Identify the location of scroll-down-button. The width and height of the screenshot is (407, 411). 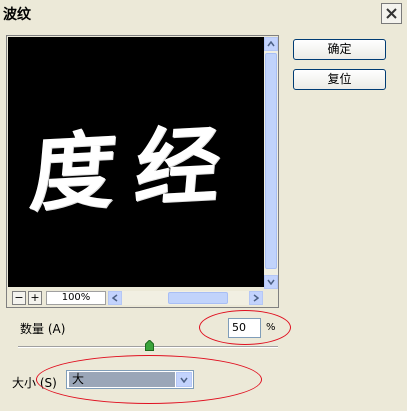
(271, 282).